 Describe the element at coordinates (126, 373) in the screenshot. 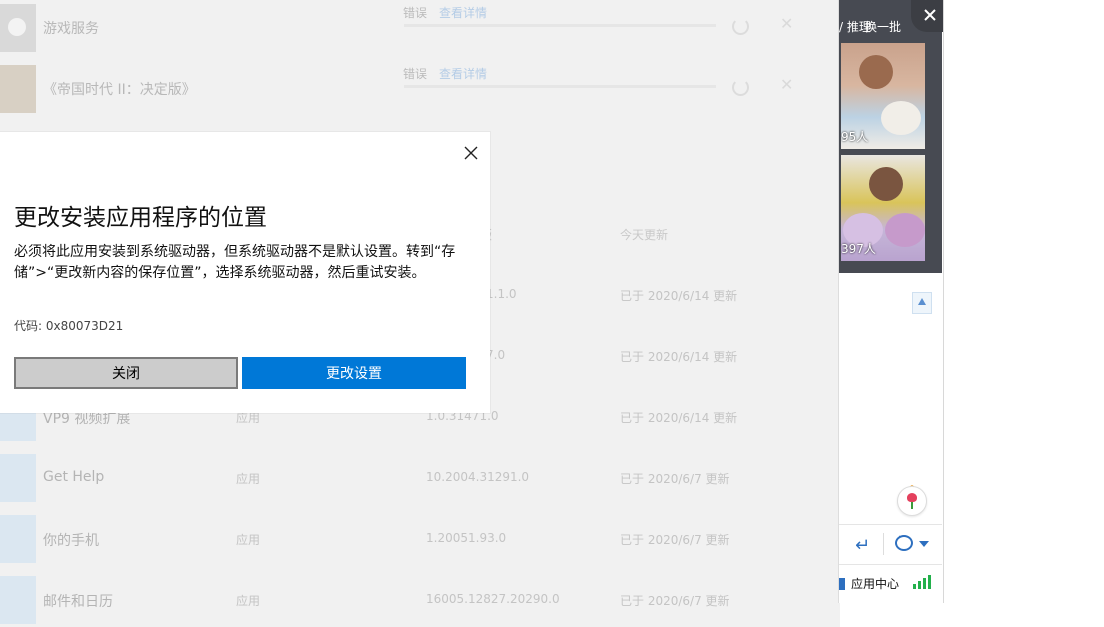

I see `close-button: 关闭` at that location.